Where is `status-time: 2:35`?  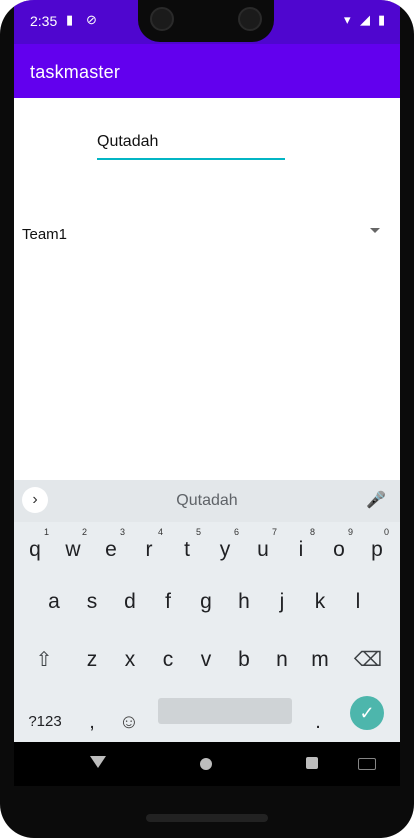
status-time: 2:35 is located at coordinates (44, 21).